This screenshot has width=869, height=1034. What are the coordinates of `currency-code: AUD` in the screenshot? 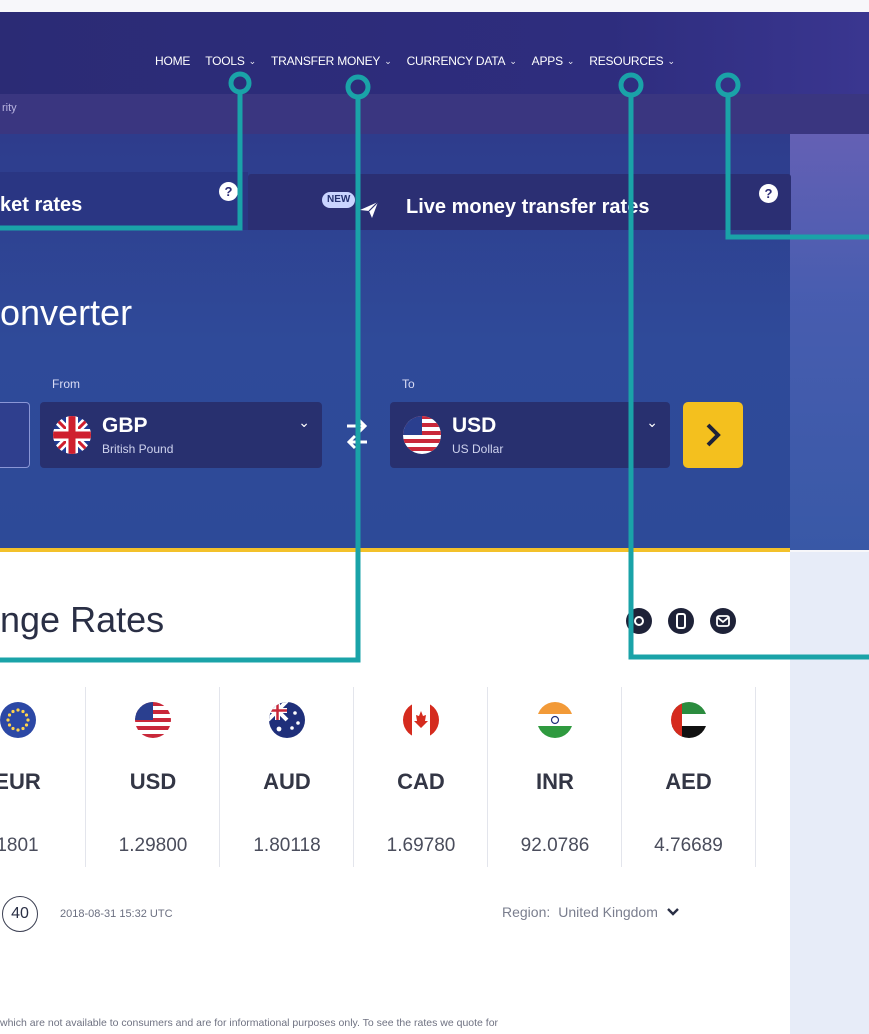 It's located at (287, 781).